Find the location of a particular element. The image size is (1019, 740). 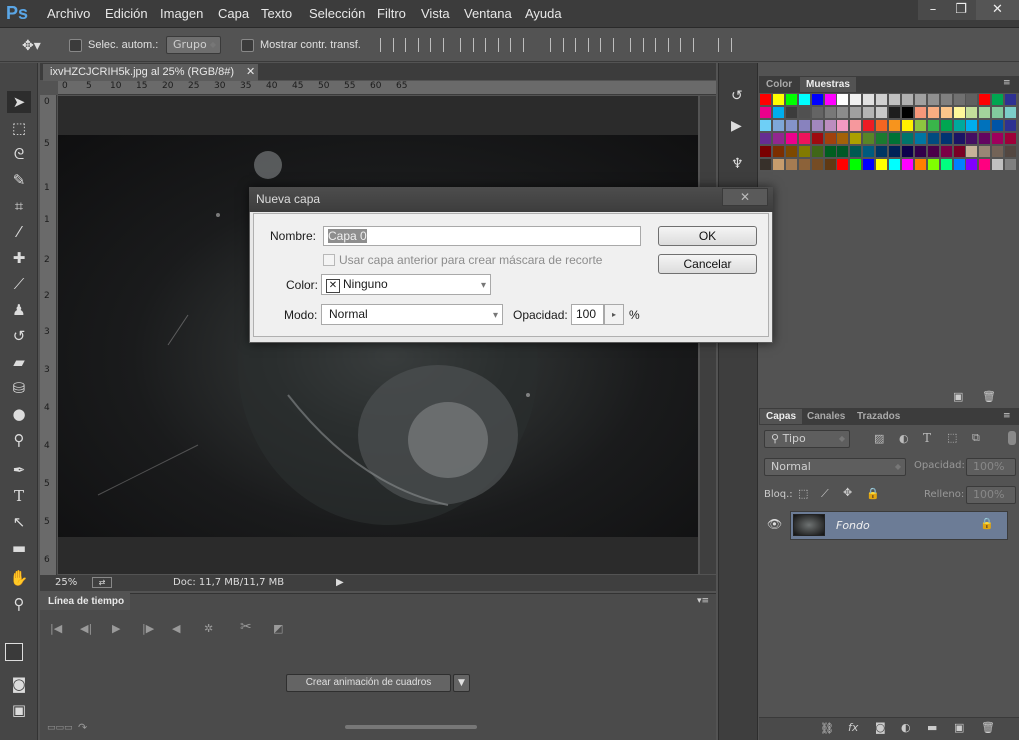

close-tab-icon: ✕ is located at coordinates (250, 72).